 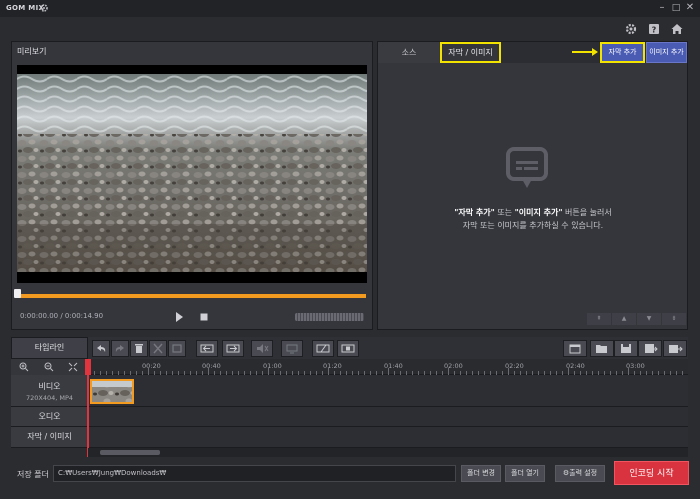 I want to click on track-subtitle-label: 자막 / 이미지, so click(x=49, y=436).